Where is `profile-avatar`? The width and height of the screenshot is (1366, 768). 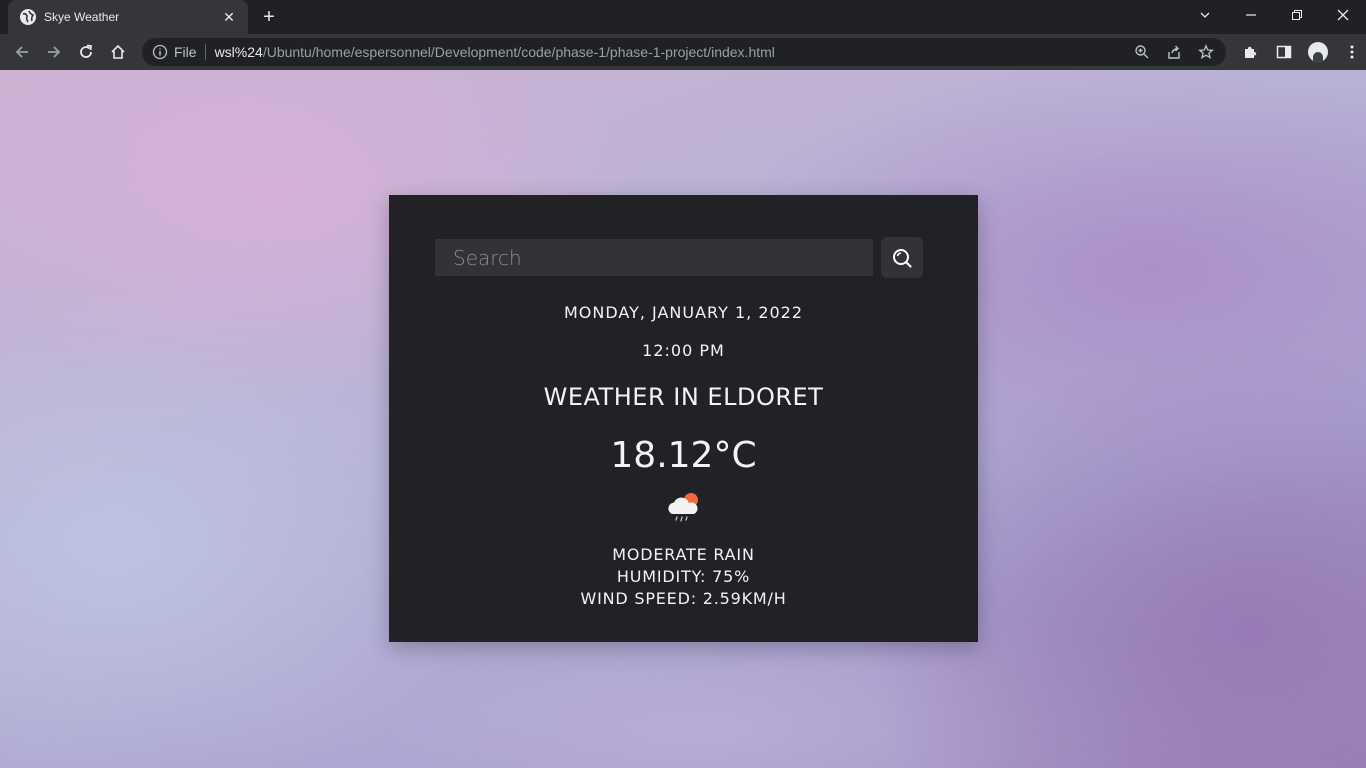 profile-avatar is located at coordinates (1318, 52).